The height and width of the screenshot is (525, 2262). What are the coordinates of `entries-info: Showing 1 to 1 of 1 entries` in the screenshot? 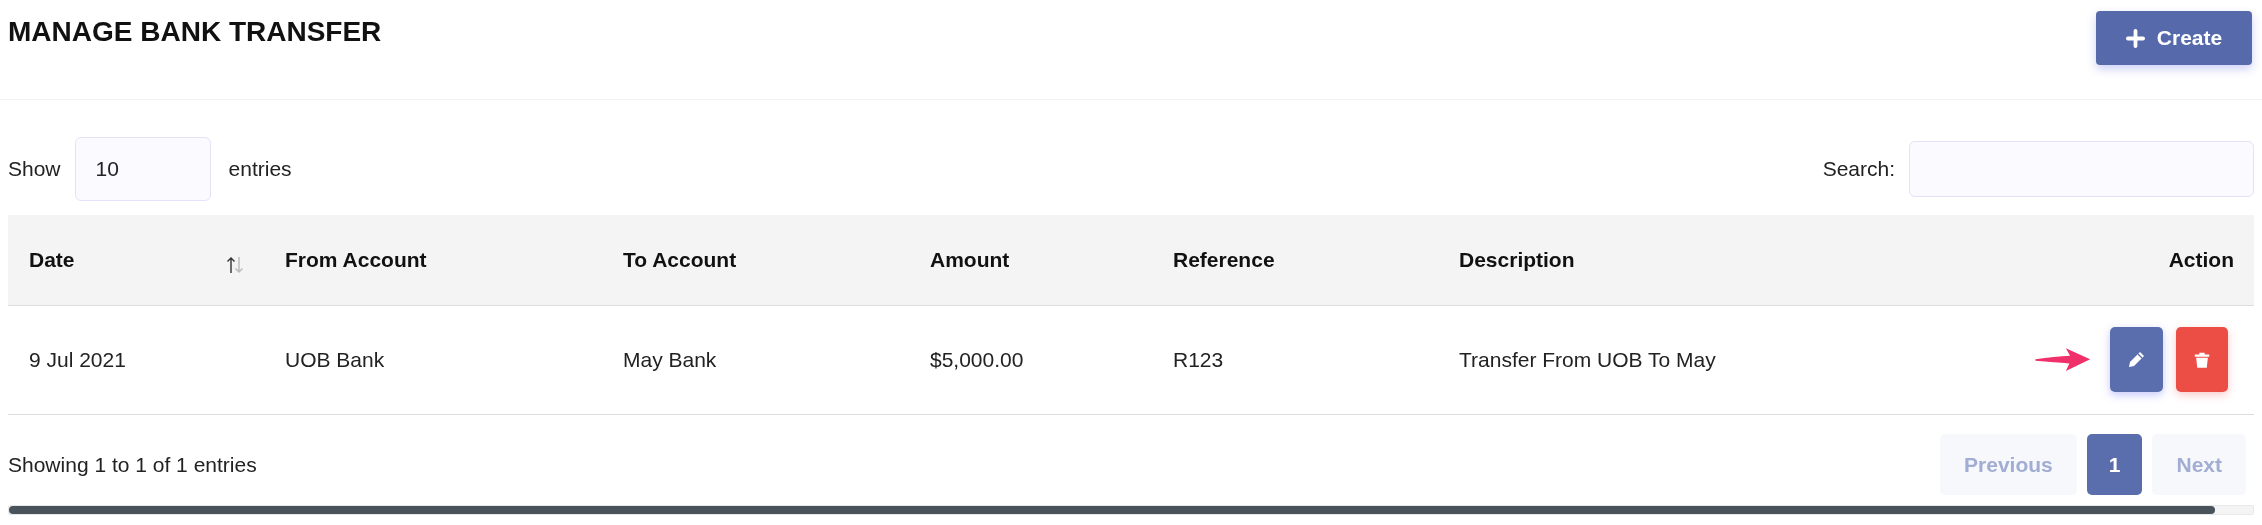 It's located at (132, 464).